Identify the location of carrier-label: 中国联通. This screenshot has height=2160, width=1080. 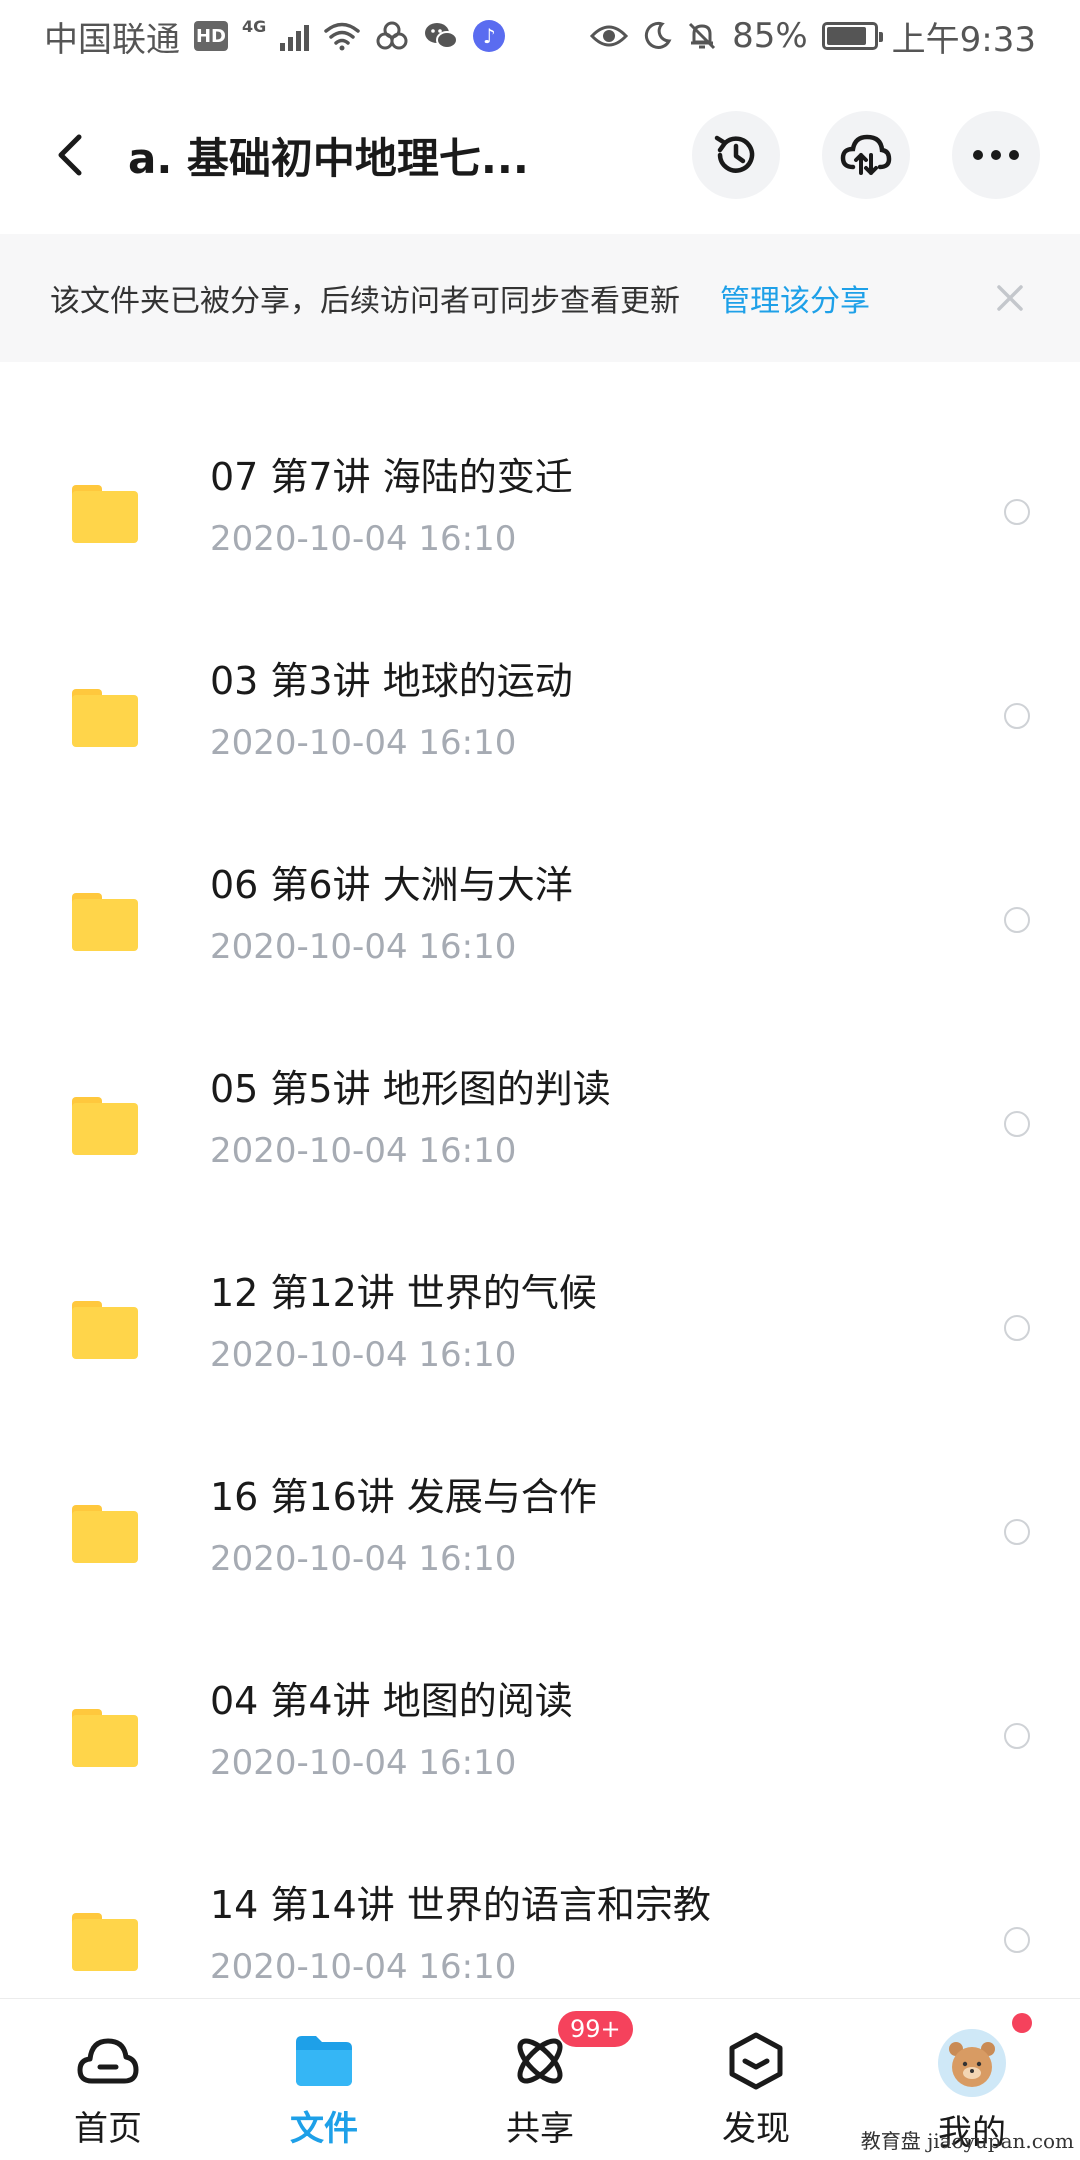
(112, 39).